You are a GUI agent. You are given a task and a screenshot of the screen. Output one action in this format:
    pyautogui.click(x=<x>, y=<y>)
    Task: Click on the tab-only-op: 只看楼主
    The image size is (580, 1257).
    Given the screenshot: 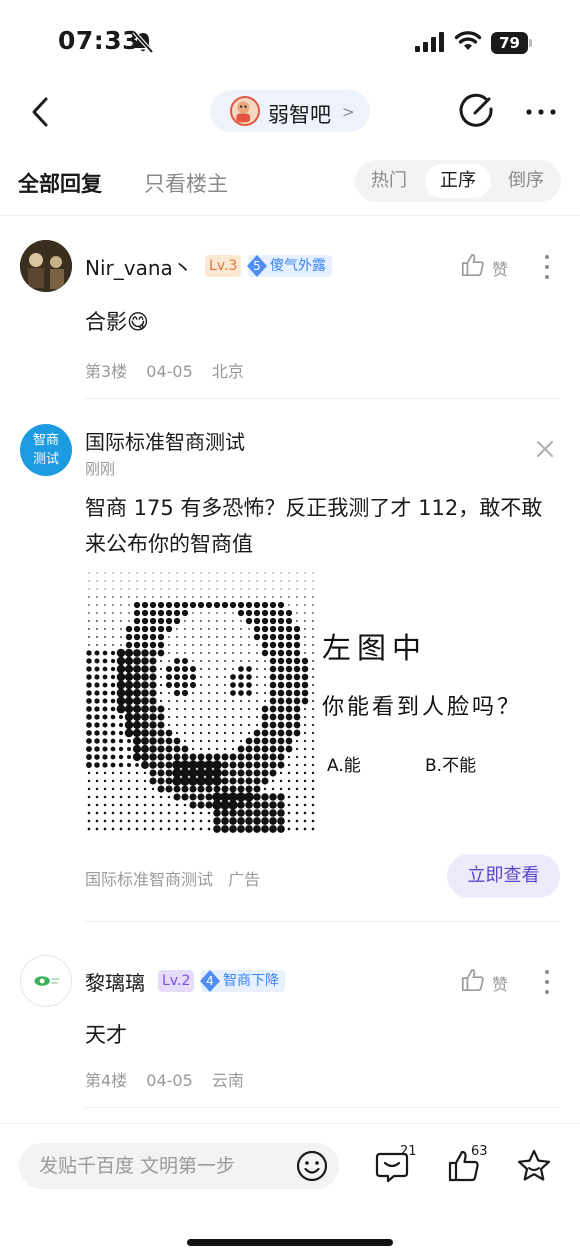 What is the action you would take?
    pyautogui.click(x=186, y=183)
    